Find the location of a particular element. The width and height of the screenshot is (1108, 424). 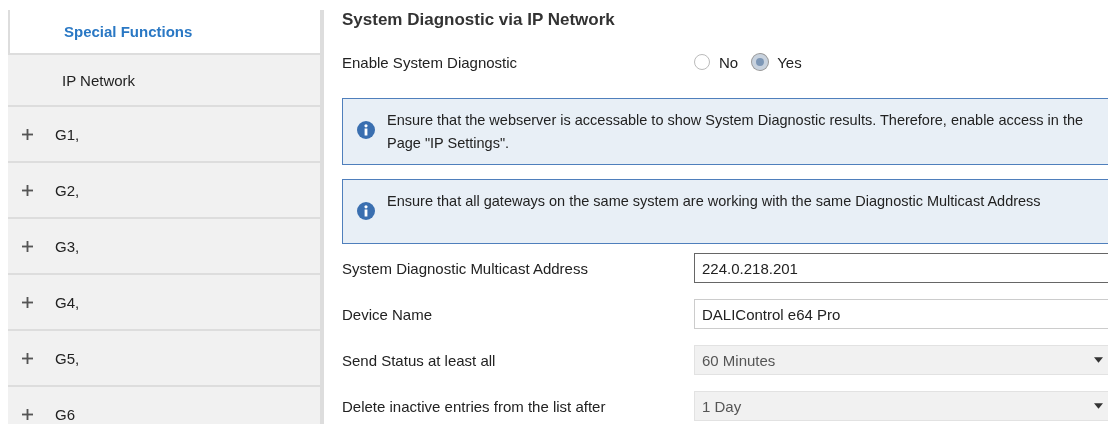

sidebar-item: G5, is located at coordinates (164, 359).